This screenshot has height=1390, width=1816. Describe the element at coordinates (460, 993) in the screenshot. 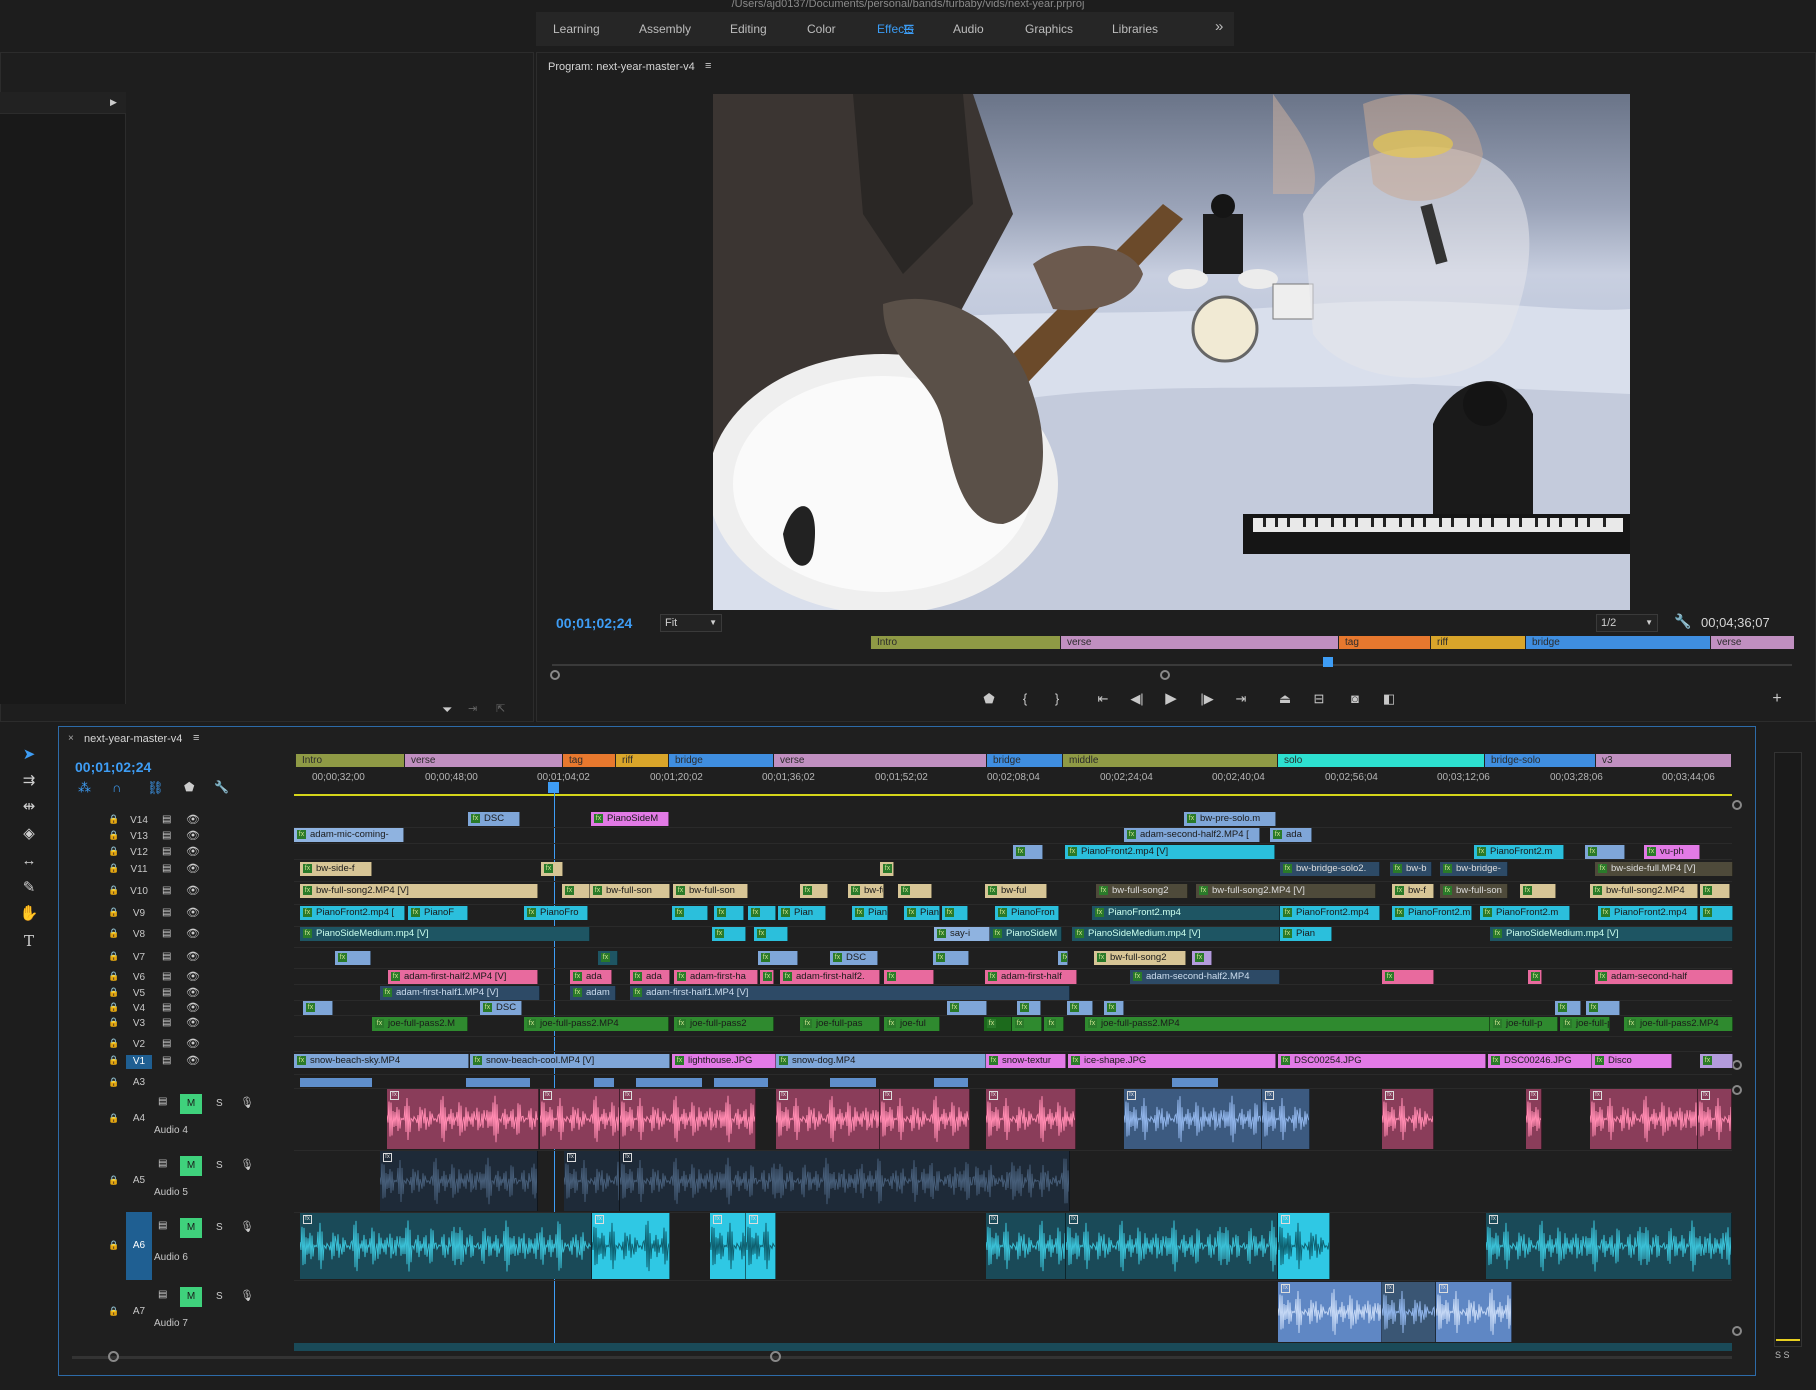

I see `clip-v5: fx adam-first-half1.MP4 [V]` at that location.